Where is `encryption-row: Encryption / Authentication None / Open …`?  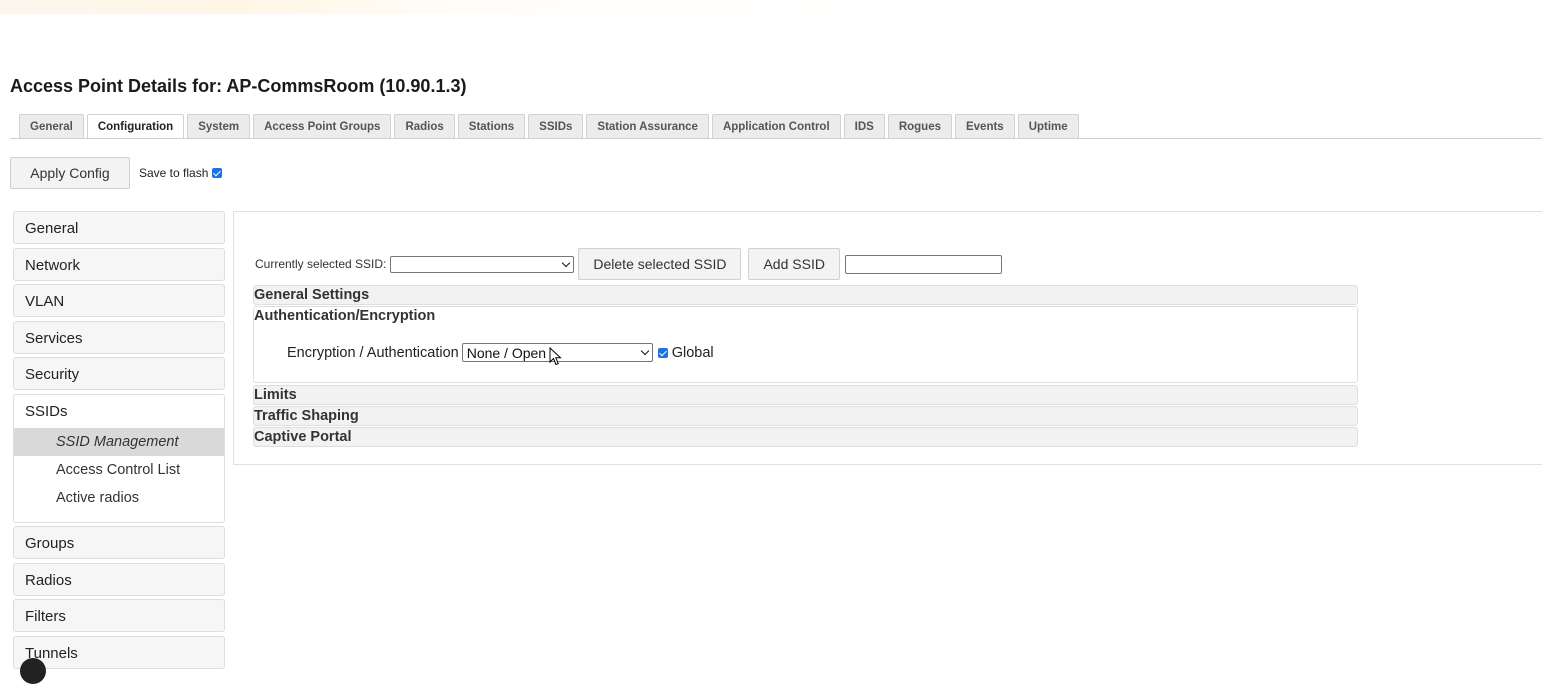 encryption-row: Encryption / Authentication None / Open … is located at coordinates (500, 352).